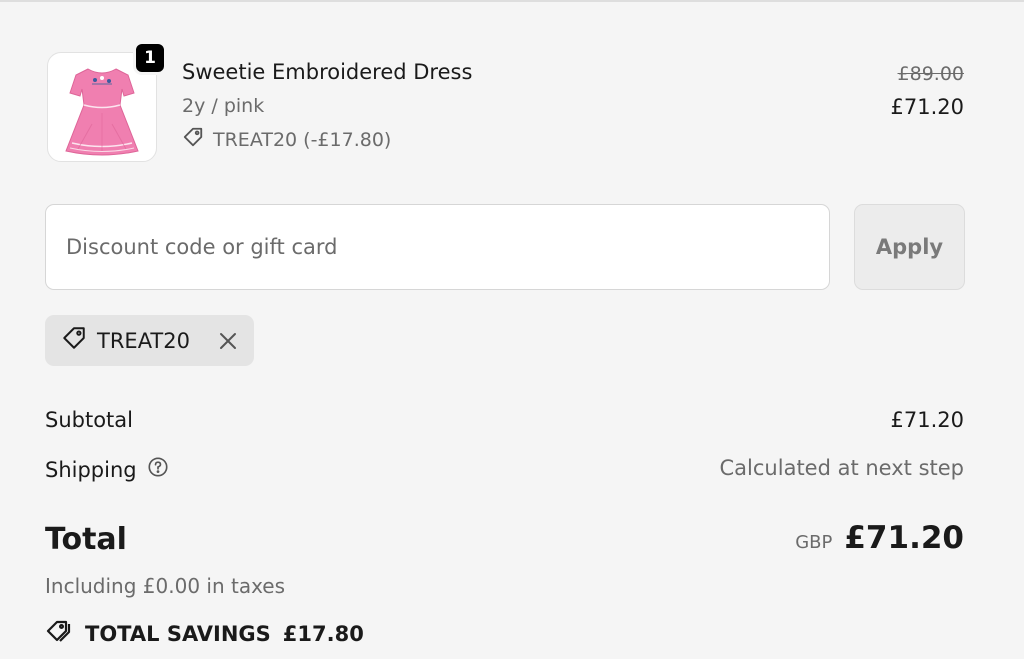  Describe the element at coordinates (158, 469) in the screenshot. I see `help-icon` at that location.